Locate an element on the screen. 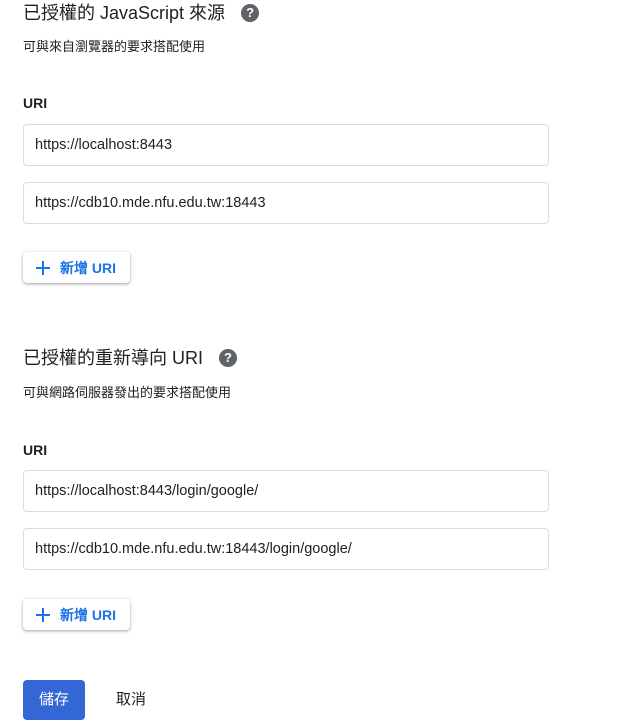 This screenshot has width=641, height=723. add-redirect-uri-label: 新增 URI is located at coordinates (88, 614).